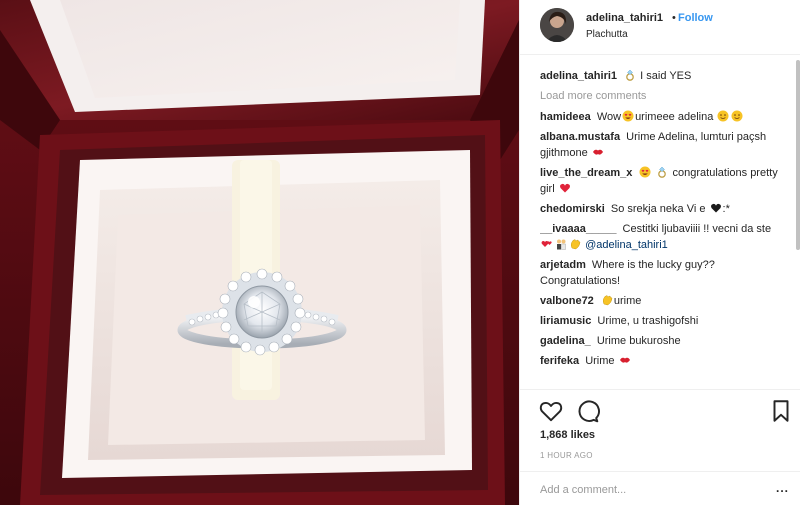 The width and height of the screenshot is (800, 505). What do you see at coordinates (565, 341) in the screenshot?
I see `comment-username: gadelina_` at bounding box center [565, 341].